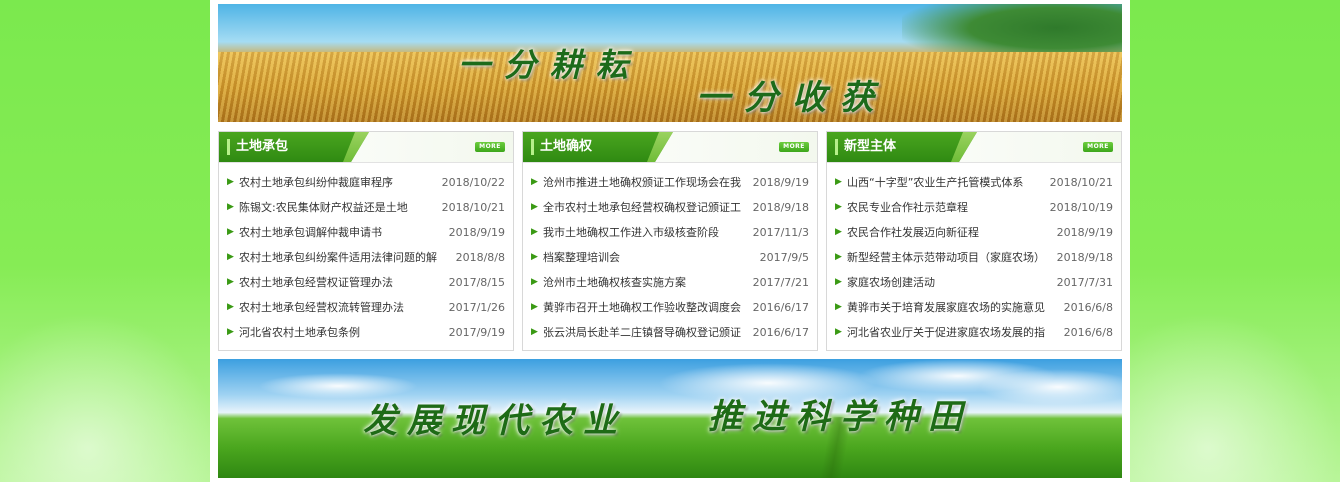  Describe the element at coordinates (902, 147) in the screenshot. I see `panel-tab: 新型主体` at that location.